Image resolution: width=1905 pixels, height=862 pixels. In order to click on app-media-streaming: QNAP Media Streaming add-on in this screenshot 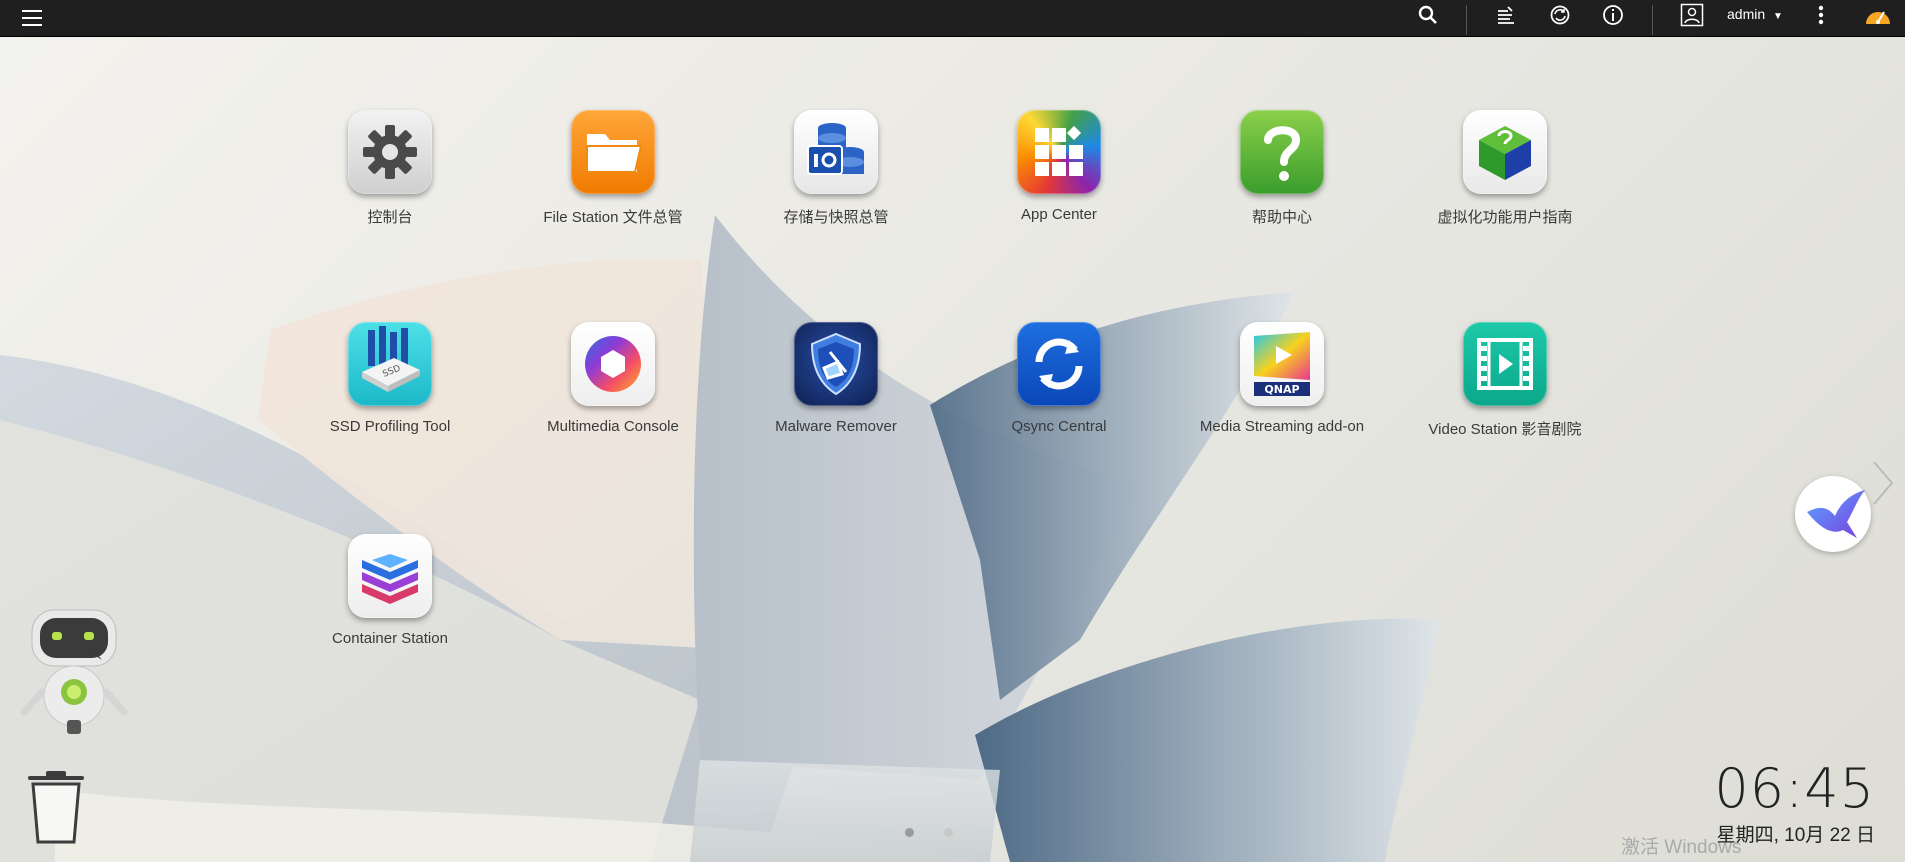, I will do `click(1282, 378)`.